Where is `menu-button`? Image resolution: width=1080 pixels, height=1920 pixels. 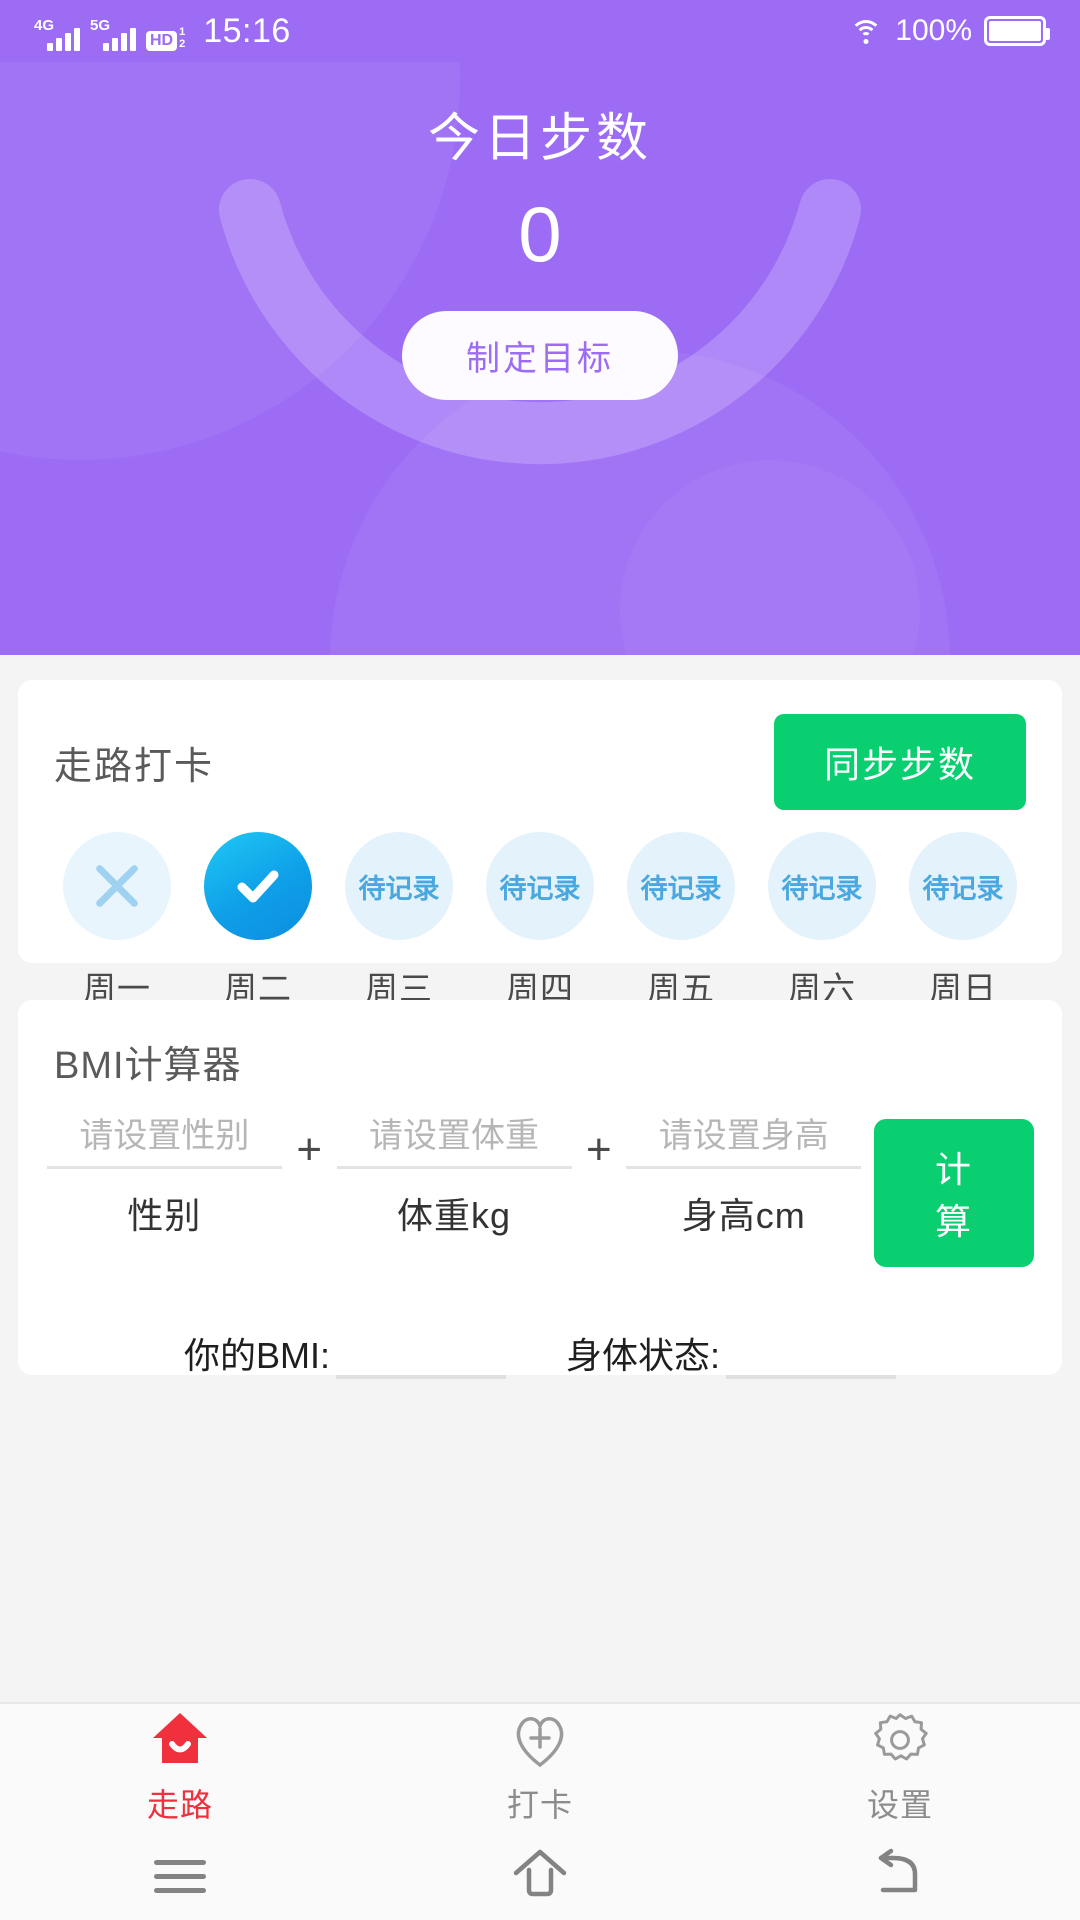
menu-button is located at coordinates (180, 1876).